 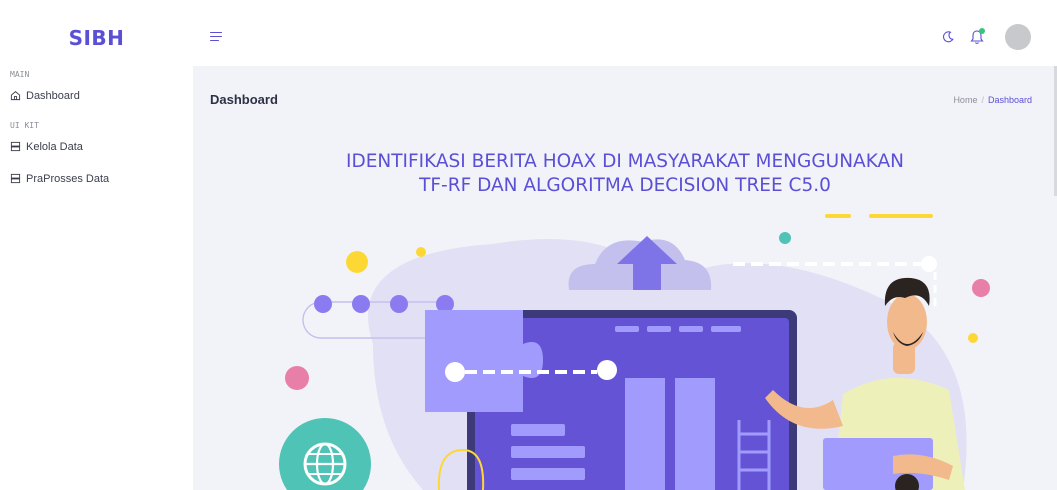 What do you see at coordinates (907, 322) in the screenshot?
I see `person-face` at bounding box center [907, 322].